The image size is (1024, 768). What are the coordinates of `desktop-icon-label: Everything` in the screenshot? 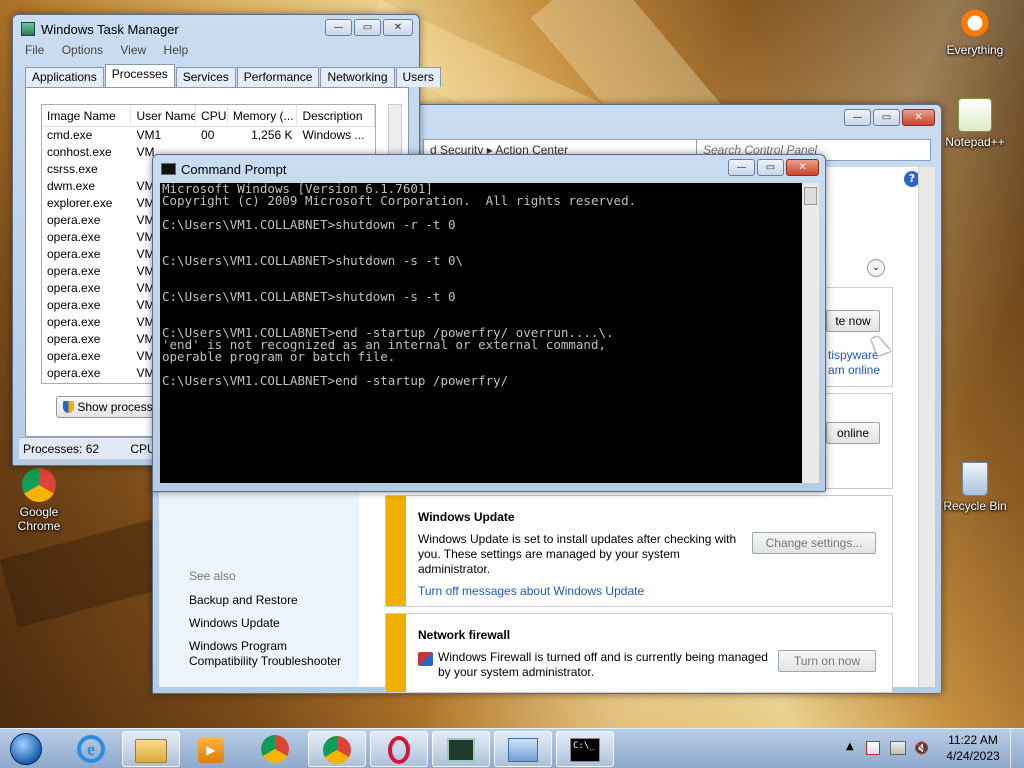 It's located at (975, 50).